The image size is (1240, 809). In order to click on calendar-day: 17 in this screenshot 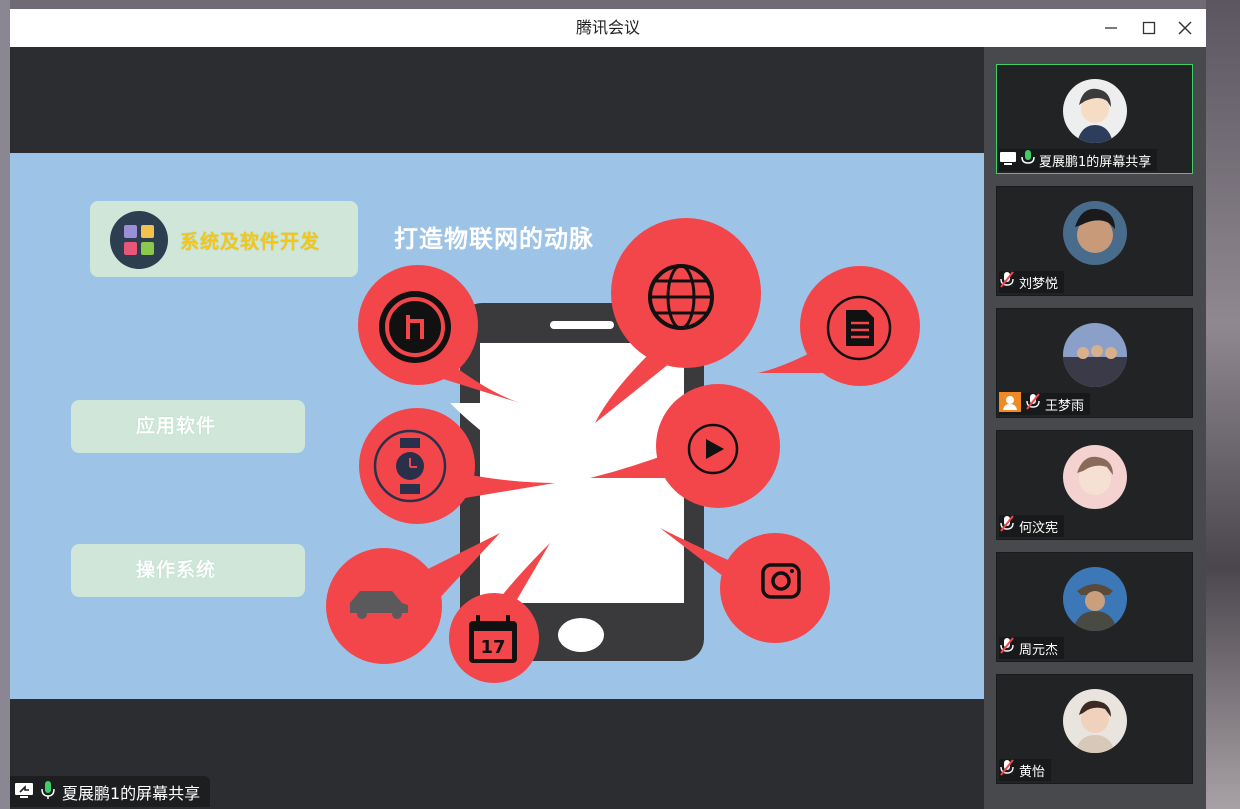, I will do `click(492, 647)`.